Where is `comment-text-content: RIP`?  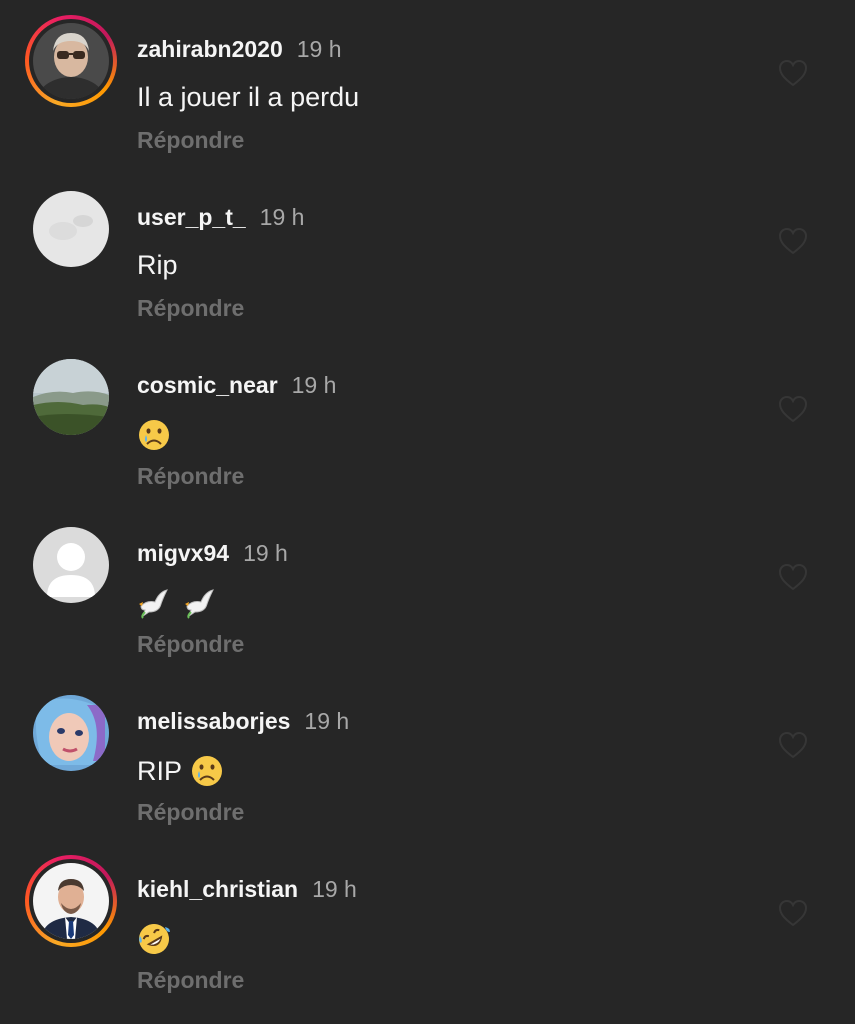 comment-text-content: RIP is located at coordinates (160, 770).